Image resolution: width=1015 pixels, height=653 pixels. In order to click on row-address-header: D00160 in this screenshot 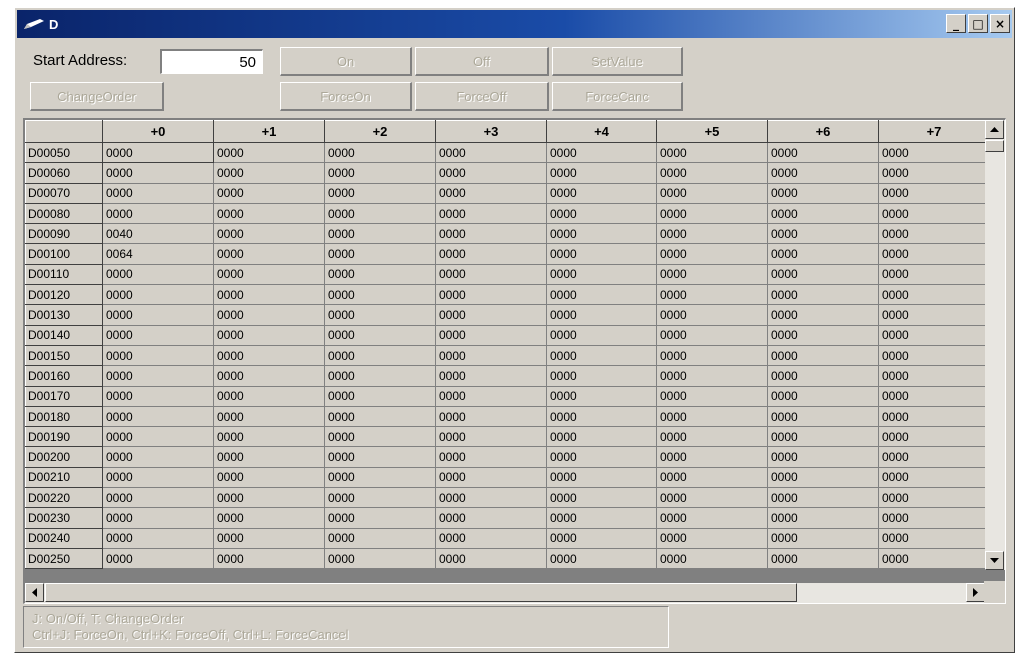, I will do `click(64, 376)`.